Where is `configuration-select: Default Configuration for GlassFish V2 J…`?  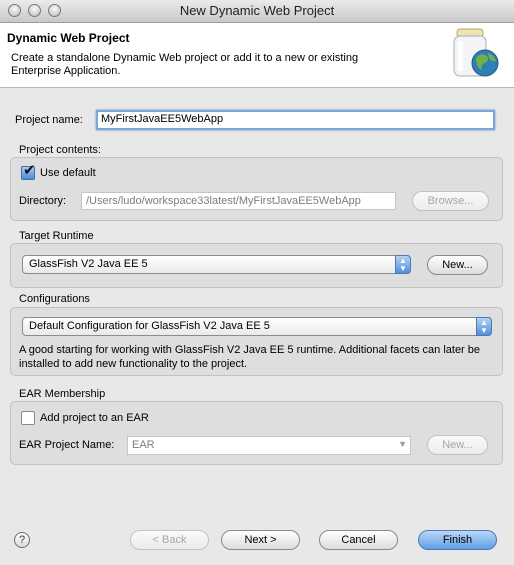
configuration-select: Default Configuration for GlassFish V2 J… is located at coordinates (257, 326).